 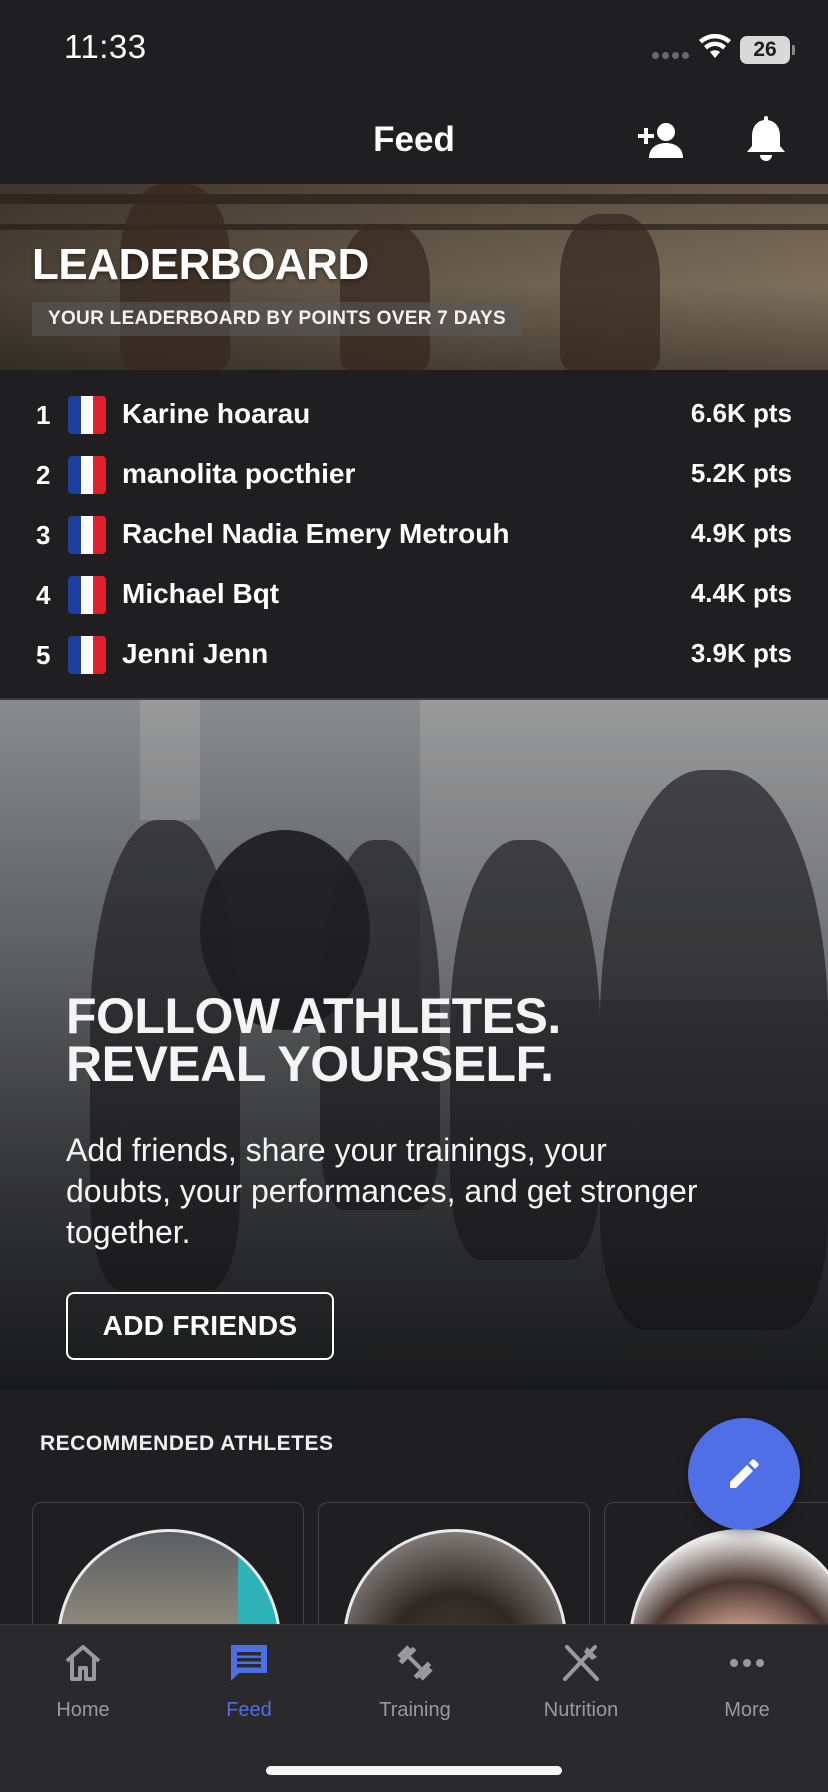 I want to click on more-icon, so click(x=747, y=1663).